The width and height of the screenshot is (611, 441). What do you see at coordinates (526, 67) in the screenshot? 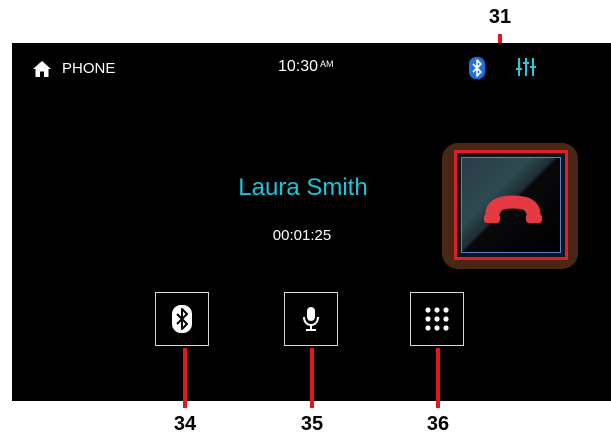
I see `equalizer-icon` at bounding box center [526, 67].